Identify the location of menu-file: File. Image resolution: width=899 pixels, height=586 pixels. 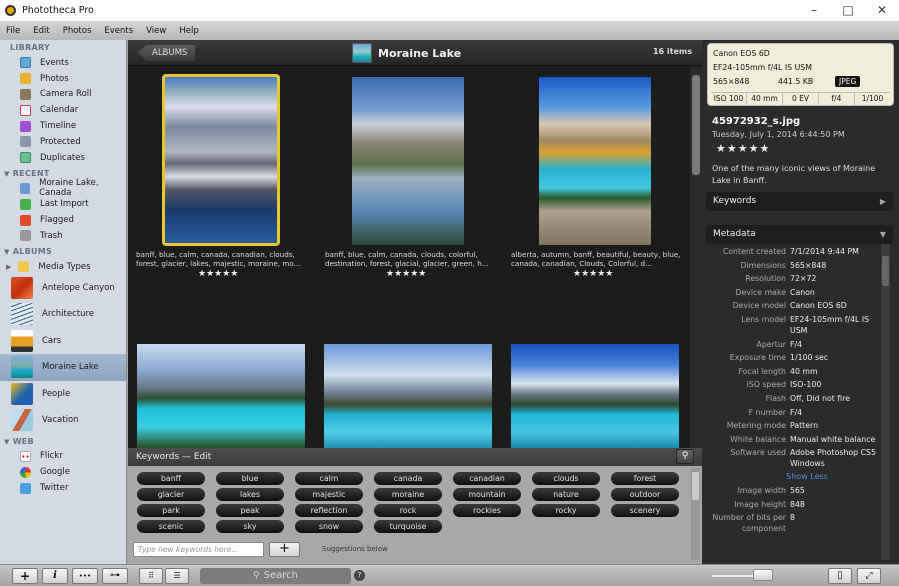
(13, 31).